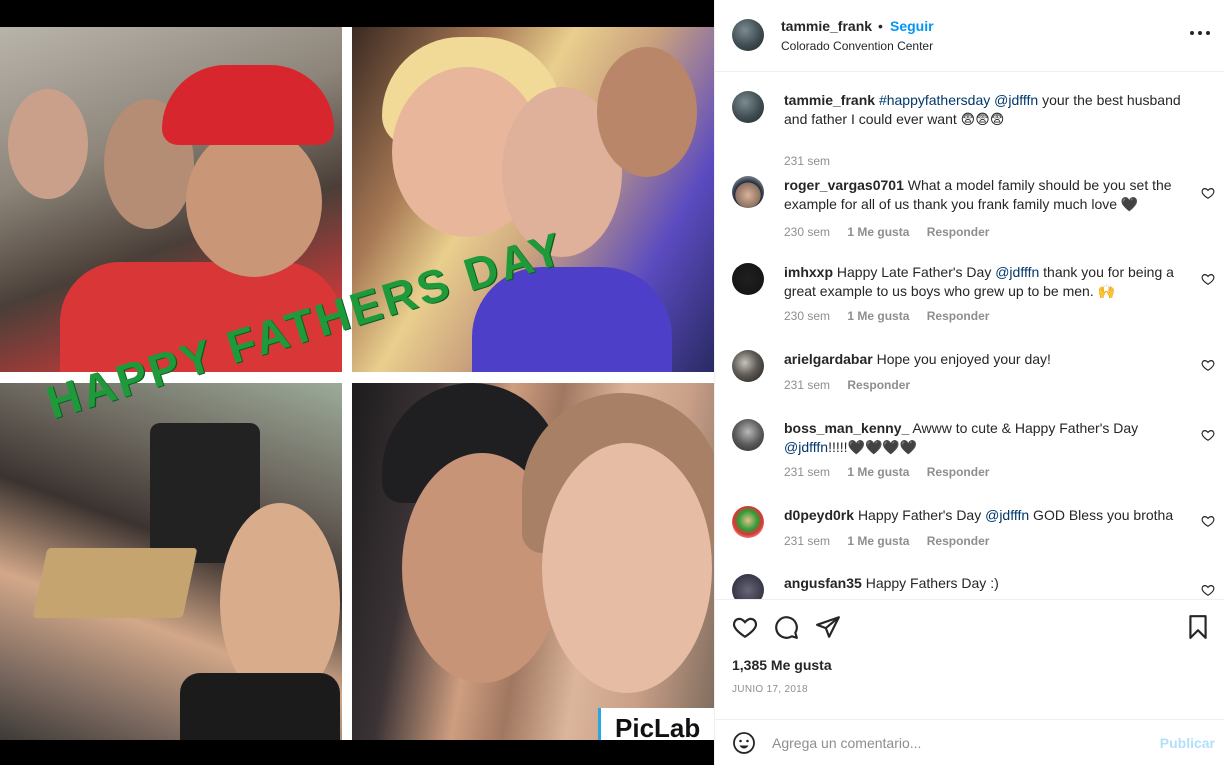 The width and height of the screenshot is (1224, 765). I want to click on comment-username: boss_man_kenny_, so click(846, 428).